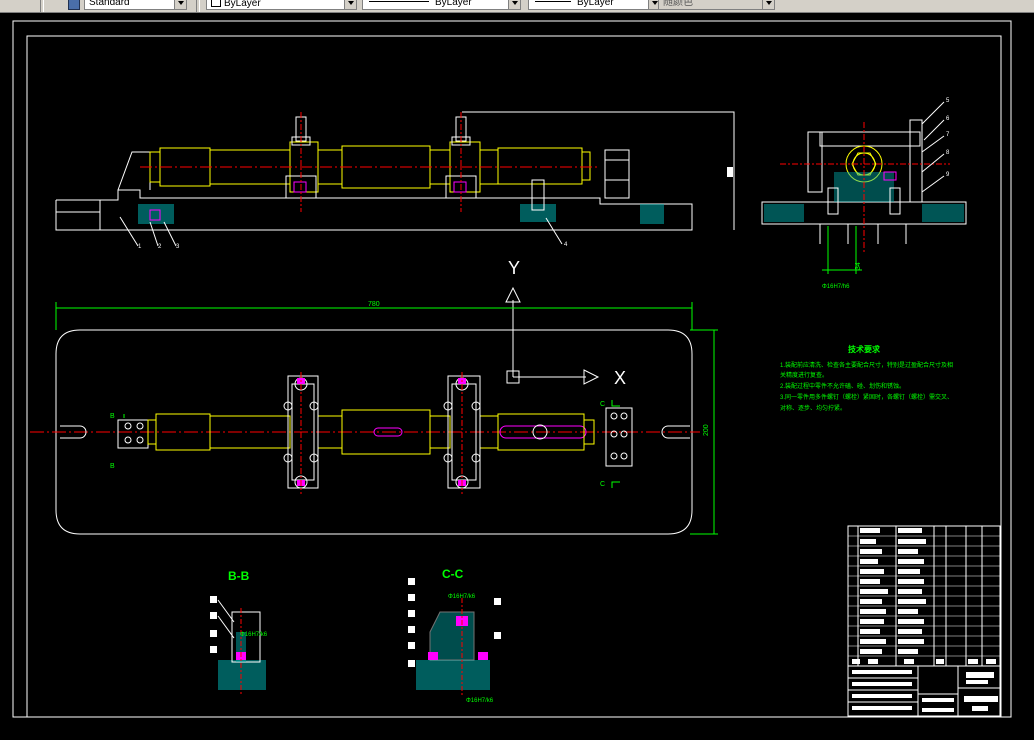 This screenshot has width=1034, height=740. What do you see at coordinates (178, 247) in the screenshot?
I see `part-number-label: 3` at bounding box center [178, 247].